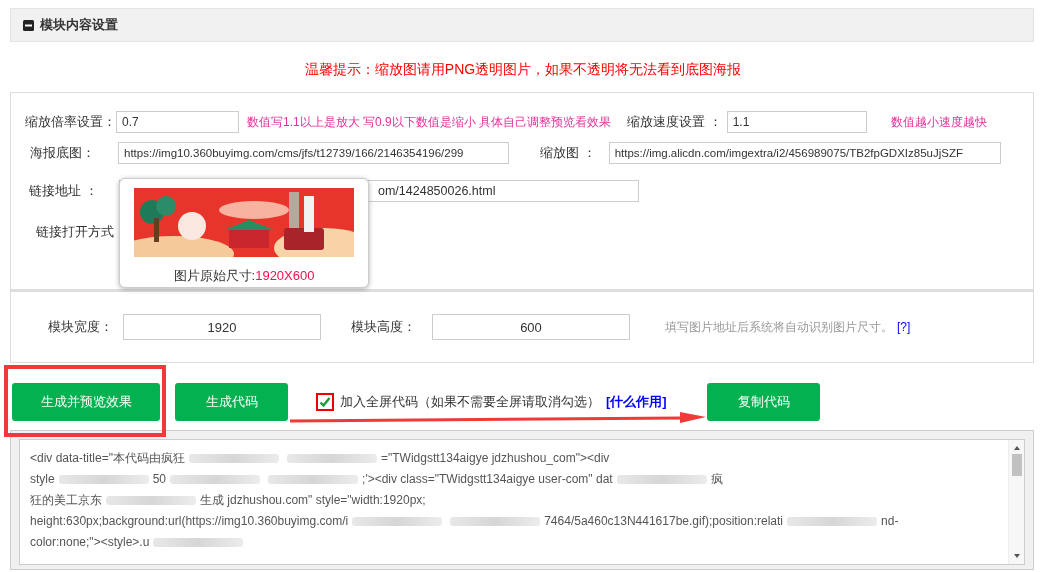  Describe the element at coordinates (568, 153) in the screenshot. I see `field-label: 缩放图 ：` at that location.